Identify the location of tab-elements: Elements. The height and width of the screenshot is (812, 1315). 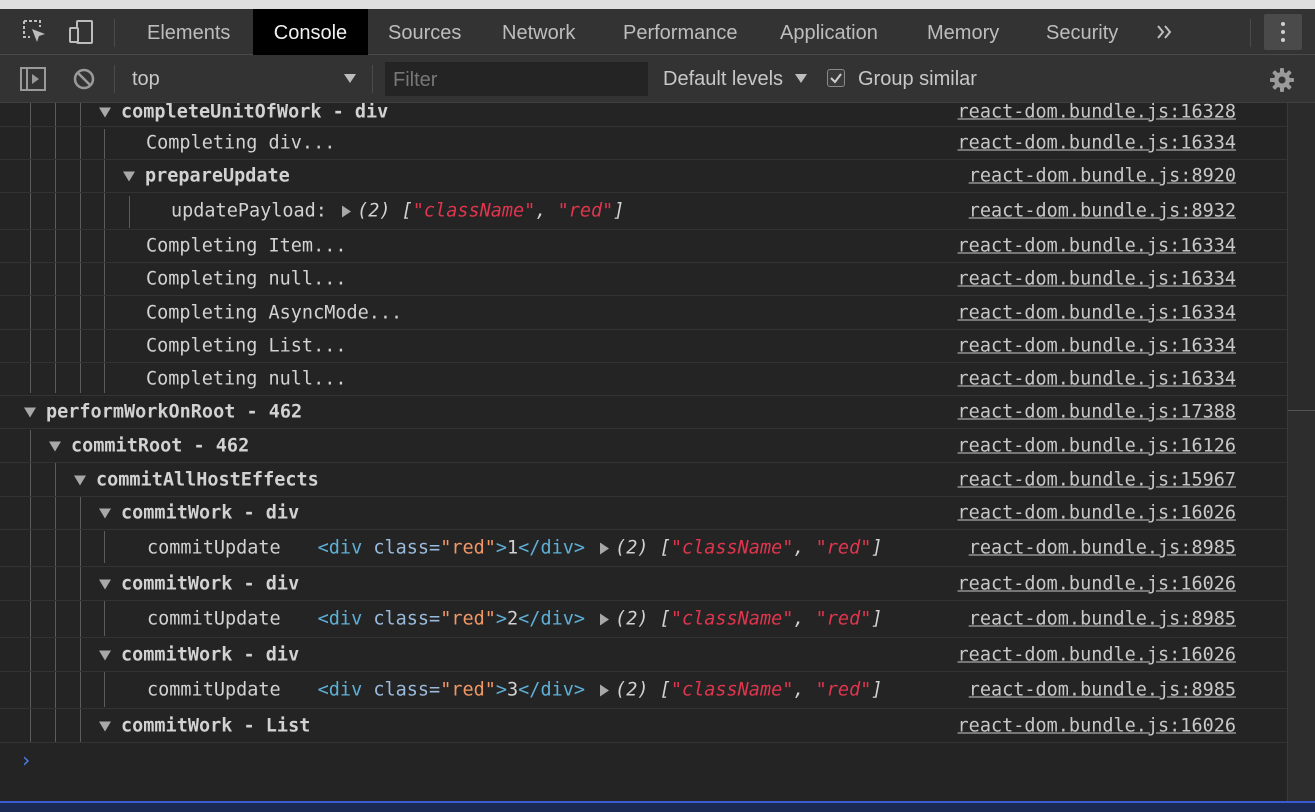
(188, 32).